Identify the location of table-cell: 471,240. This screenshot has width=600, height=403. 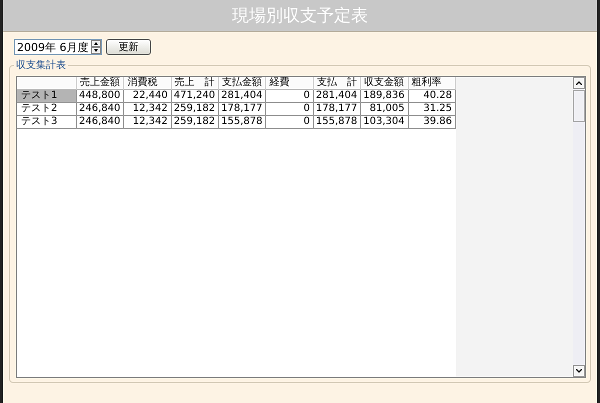
(196, 96).